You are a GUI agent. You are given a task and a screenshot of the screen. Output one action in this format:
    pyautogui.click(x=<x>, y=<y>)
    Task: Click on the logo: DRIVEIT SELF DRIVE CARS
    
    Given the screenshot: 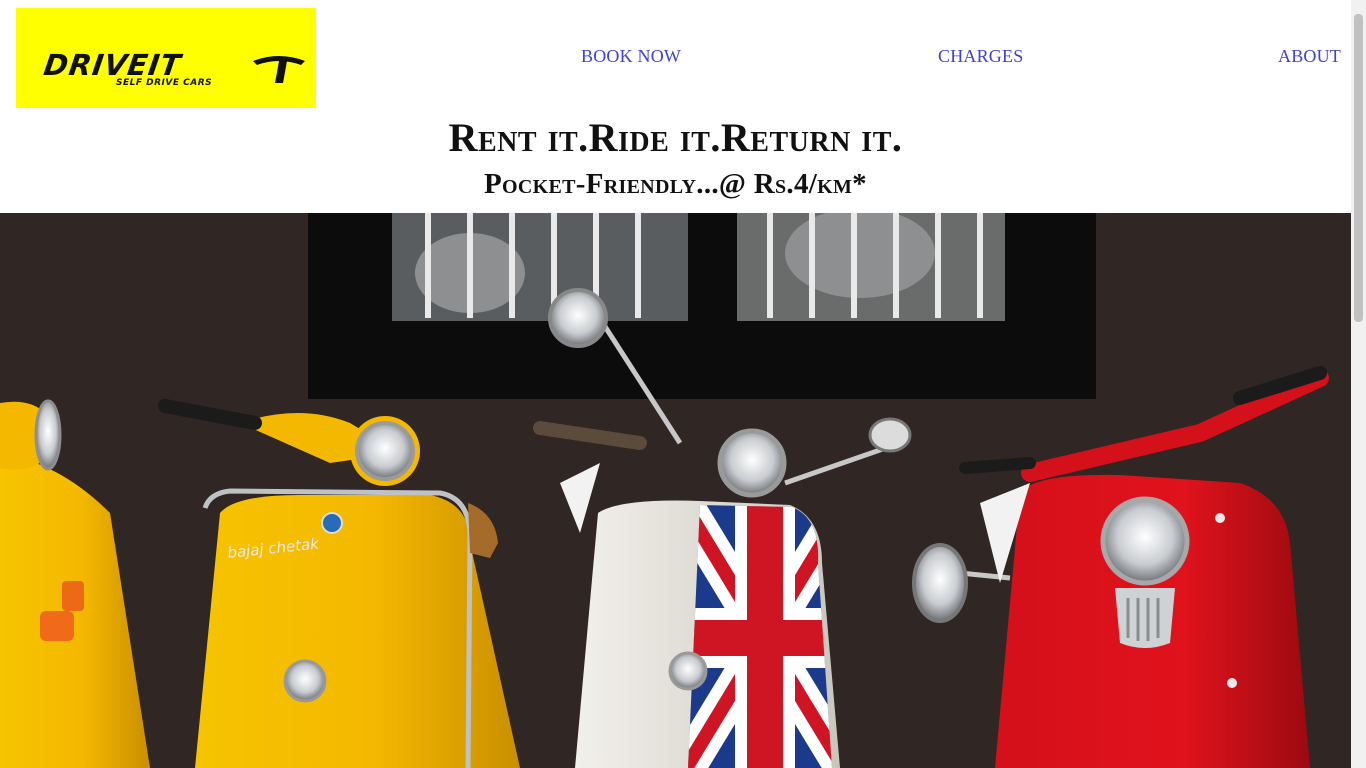 What is the action you would take?
    pyautogui.click(x=166, y=58)
    